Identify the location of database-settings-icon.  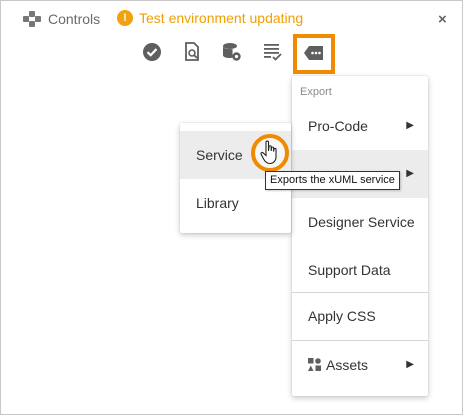
(232, 52).